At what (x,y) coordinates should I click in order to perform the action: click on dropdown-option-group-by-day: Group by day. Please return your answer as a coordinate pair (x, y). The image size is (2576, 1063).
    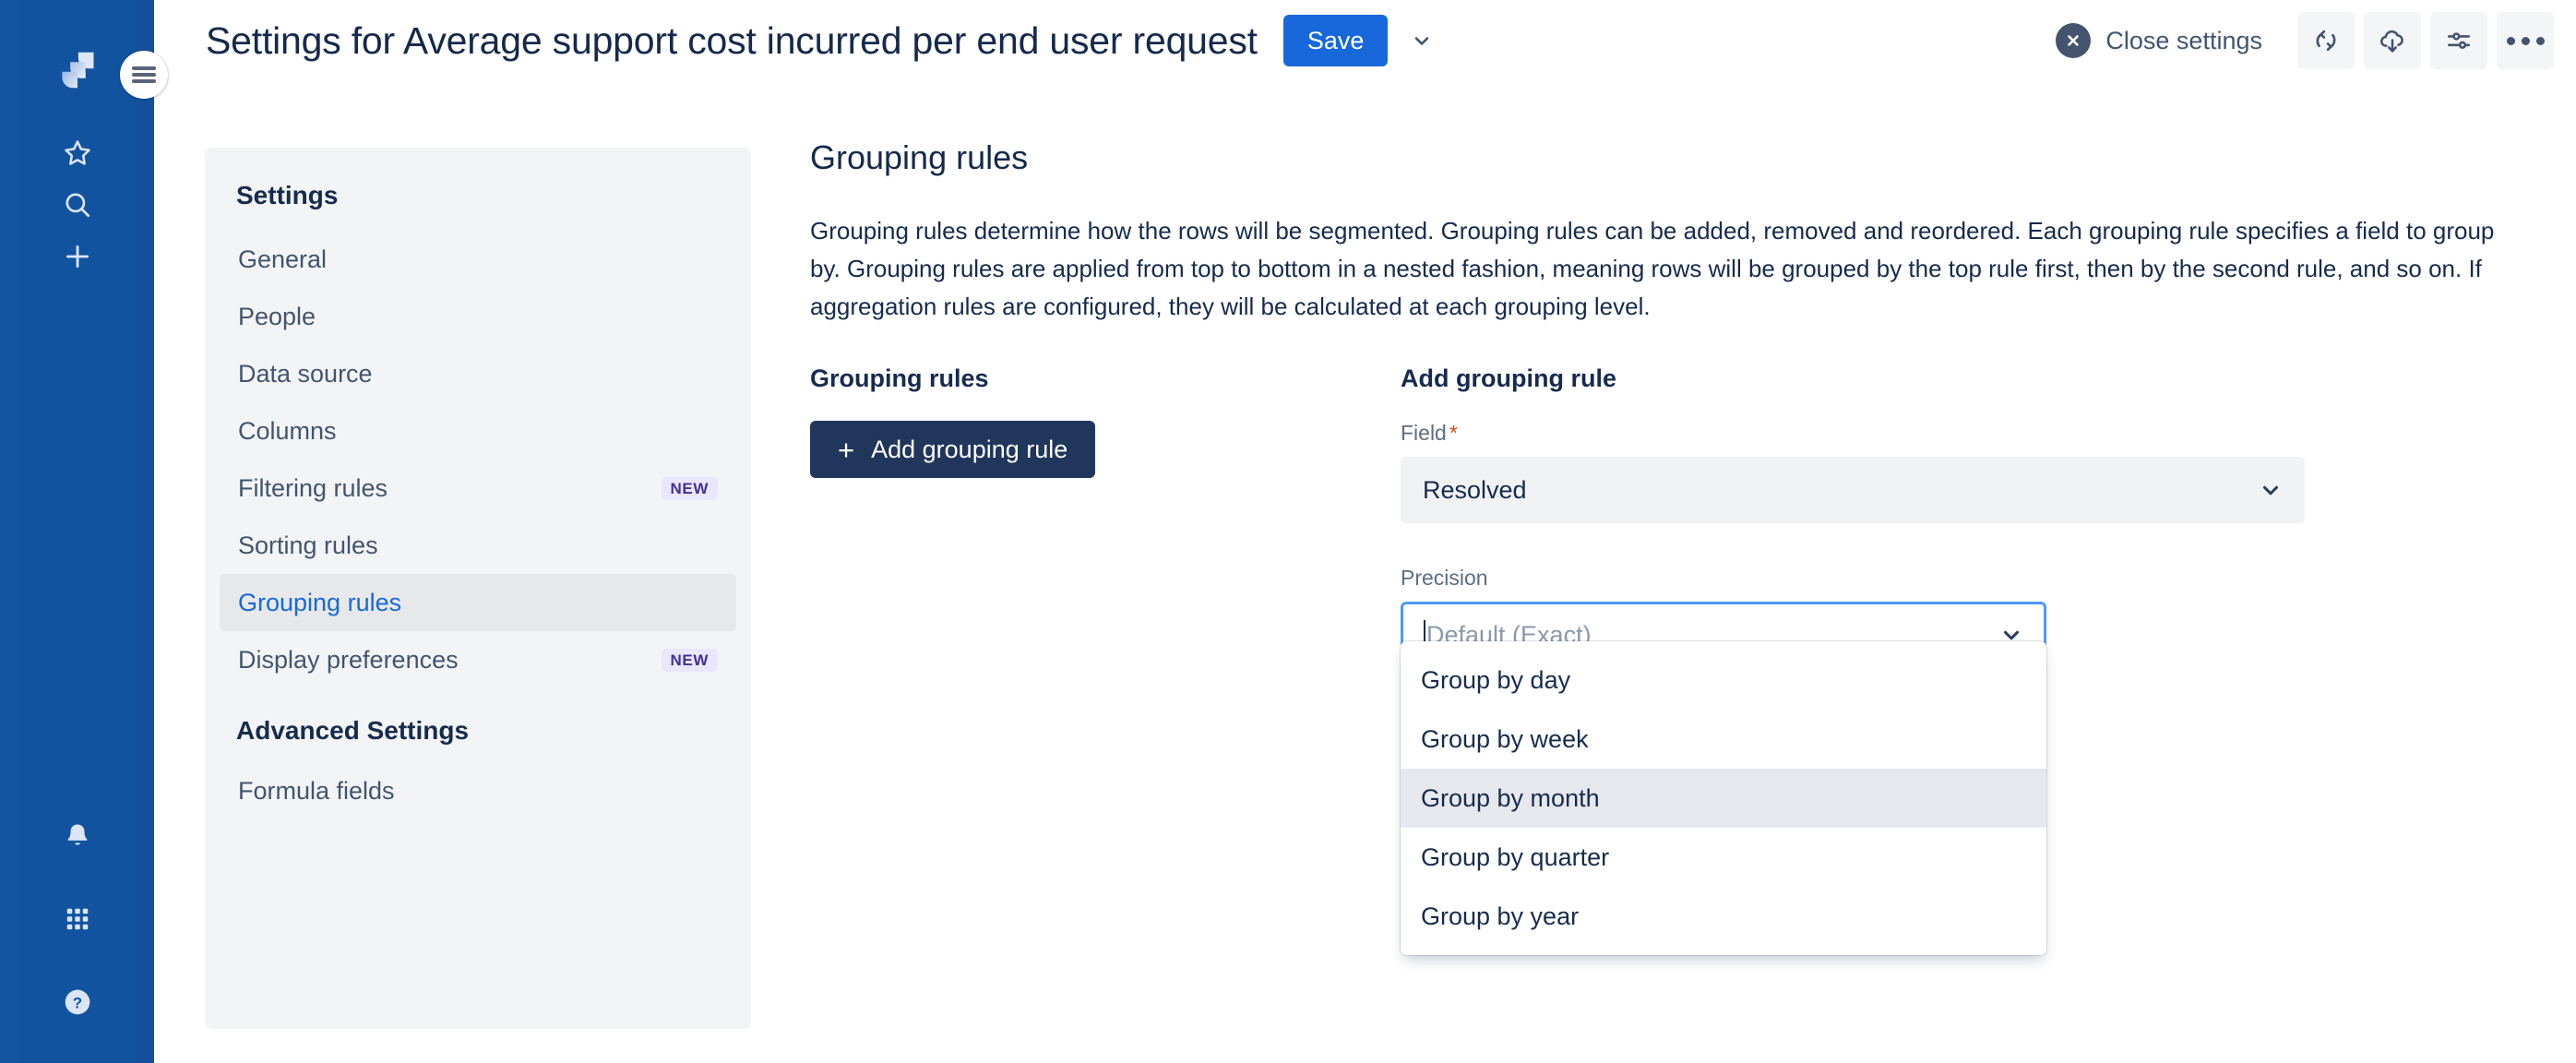
    Looking at the image, I should click on (1724, 680).